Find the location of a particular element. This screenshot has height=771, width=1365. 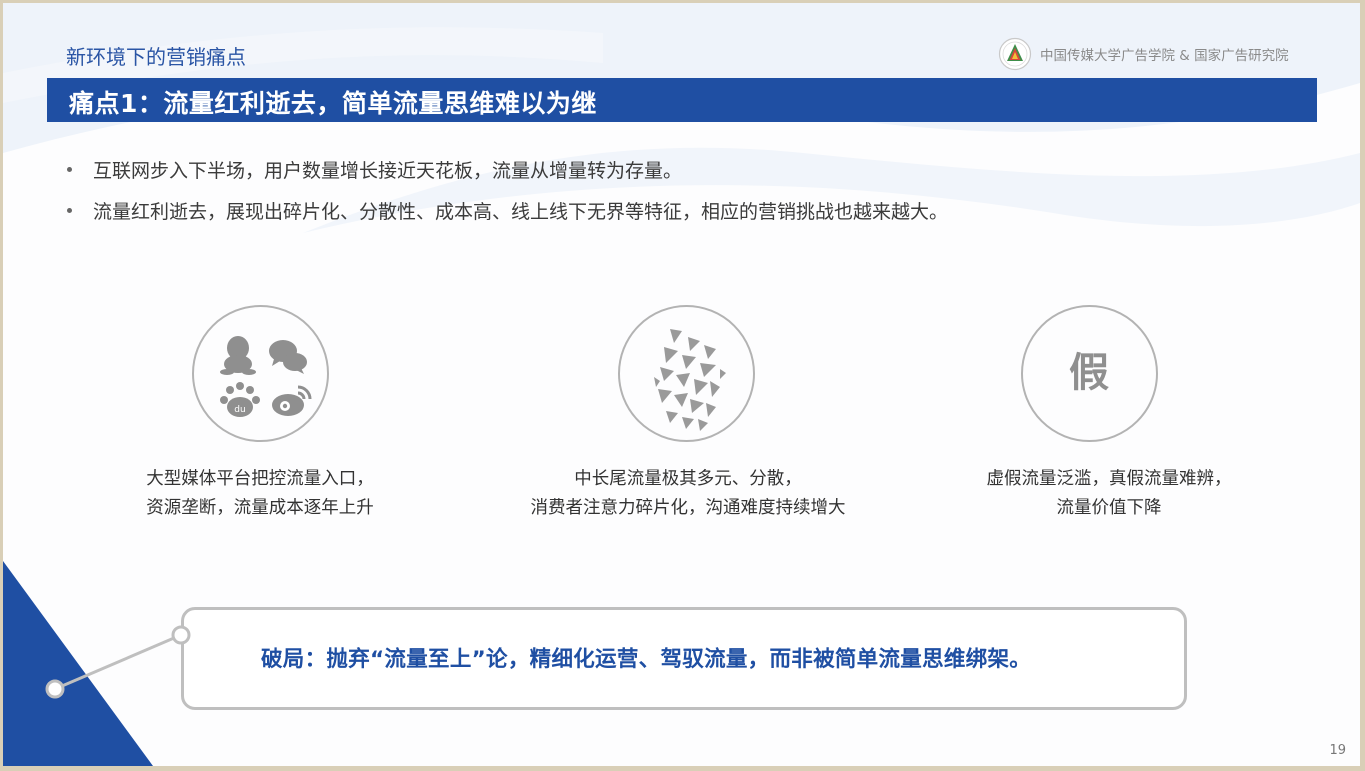

callout-box: 破局：抛弃“流量至上”论，精细化运营、驾驭流量，而非被简单流量思维绑架。 is located at coordinates (684, 658).